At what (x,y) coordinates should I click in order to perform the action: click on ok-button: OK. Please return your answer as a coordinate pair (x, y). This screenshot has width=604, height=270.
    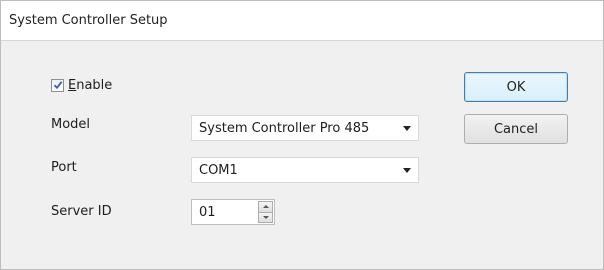
    Looking at the image, I should click on (516, 87).